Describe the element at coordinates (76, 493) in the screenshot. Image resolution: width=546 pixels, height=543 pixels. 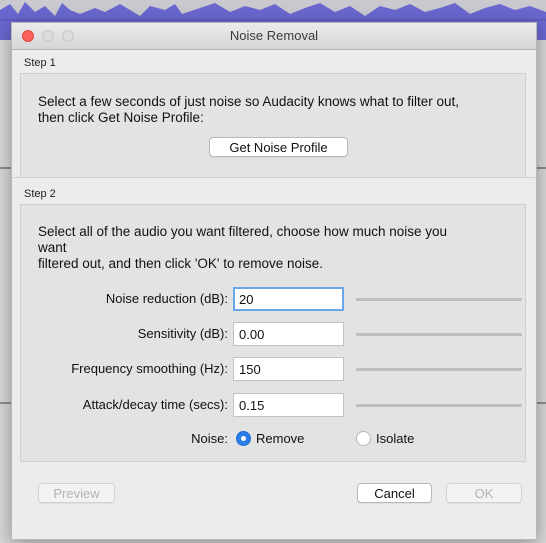
I see `preview-button: Preview` at that location.